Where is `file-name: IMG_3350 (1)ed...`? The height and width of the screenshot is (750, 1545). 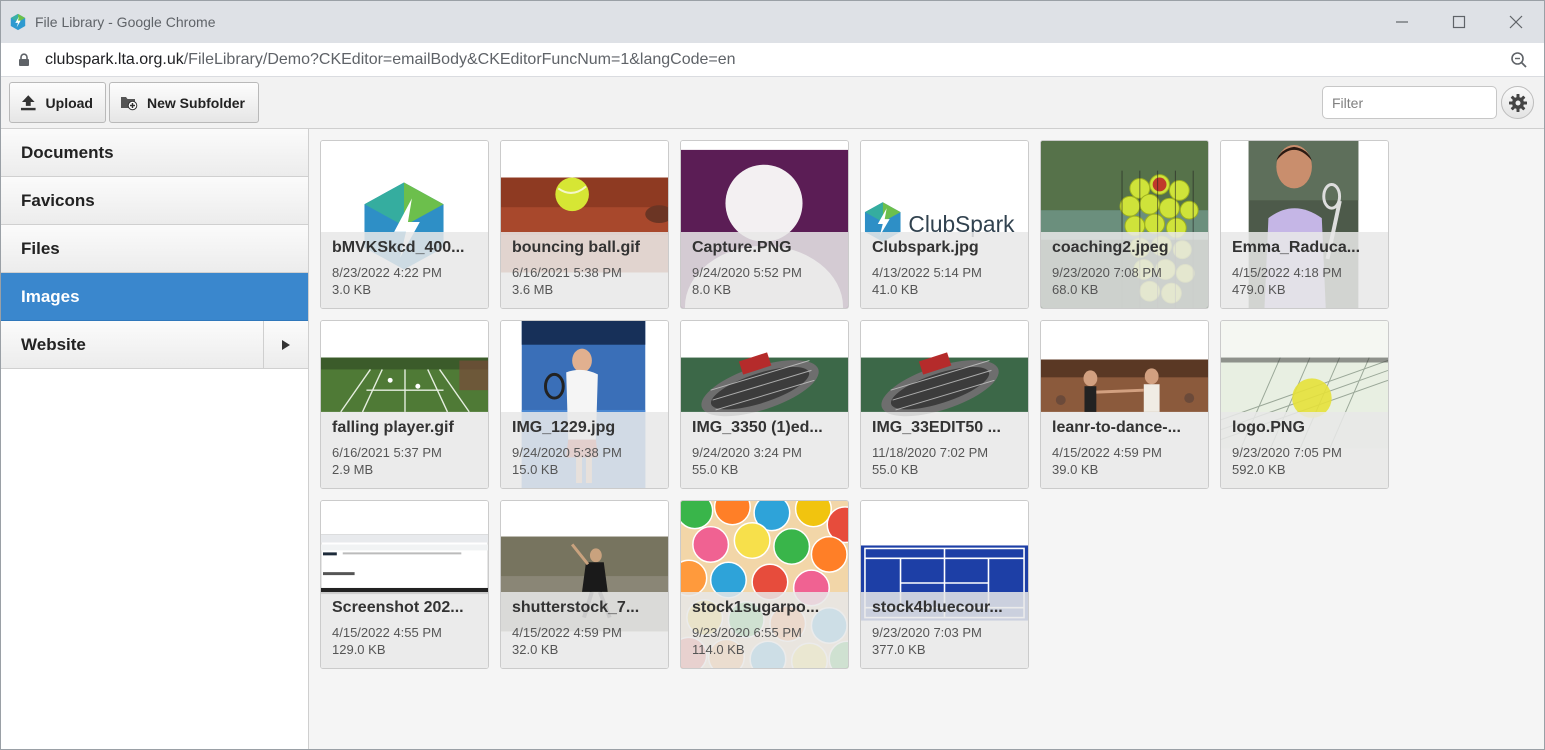
file-name: IMG_3350 (1)ed... is located at coordinates (757, 427).